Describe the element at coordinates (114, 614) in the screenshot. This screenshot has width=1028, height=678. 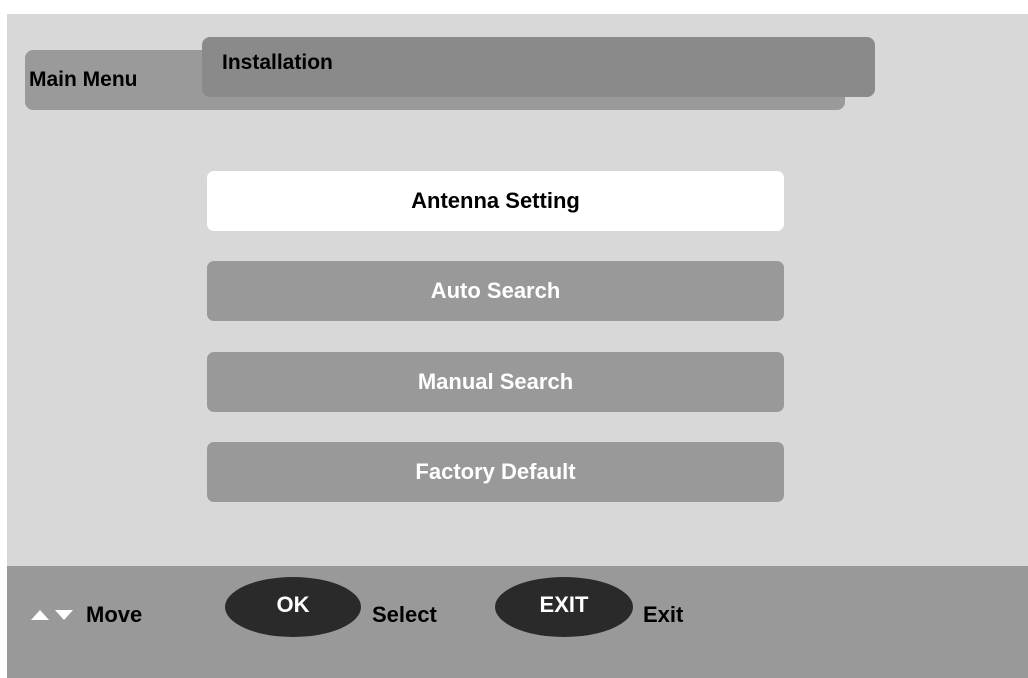
I see `move-label: Move` at that location.